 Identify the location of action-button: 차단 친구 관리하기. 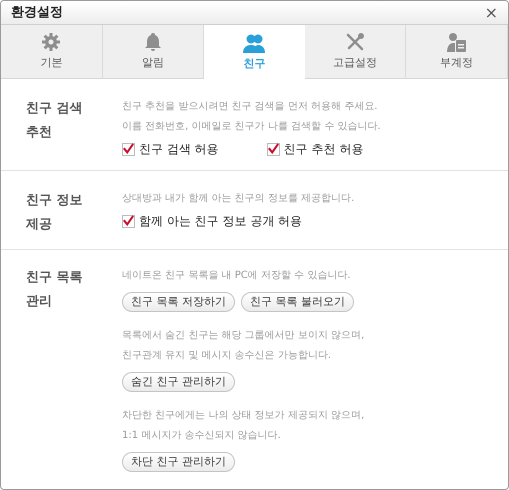
(178, 462).